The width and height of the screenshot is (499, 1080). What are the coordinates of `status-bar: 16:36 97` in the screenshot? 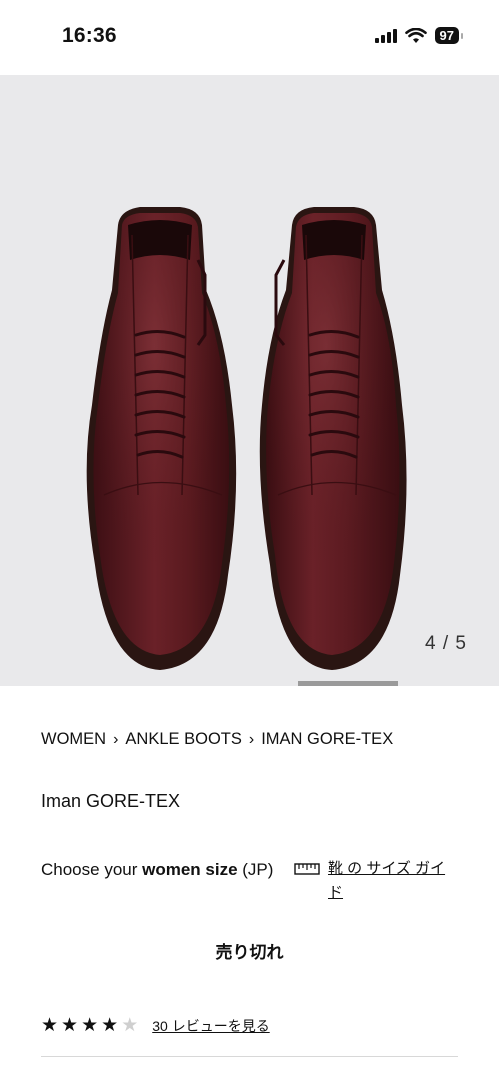 It's located at (249, 37).